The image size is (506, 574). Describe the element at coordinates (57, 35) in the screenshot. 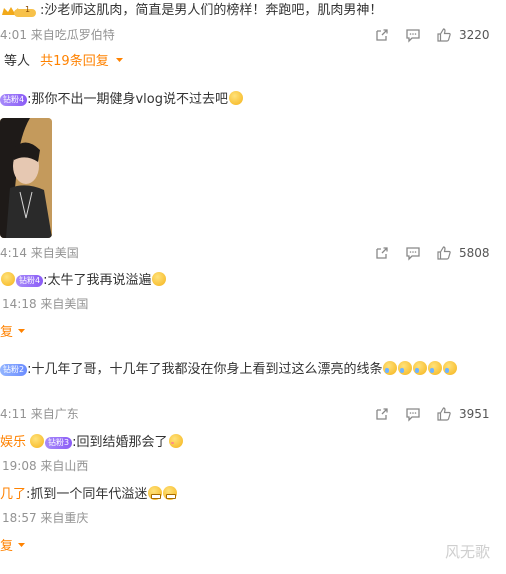

I see `comment-1-meta: 4:01 来自吃瓜罗伯特` at that location.